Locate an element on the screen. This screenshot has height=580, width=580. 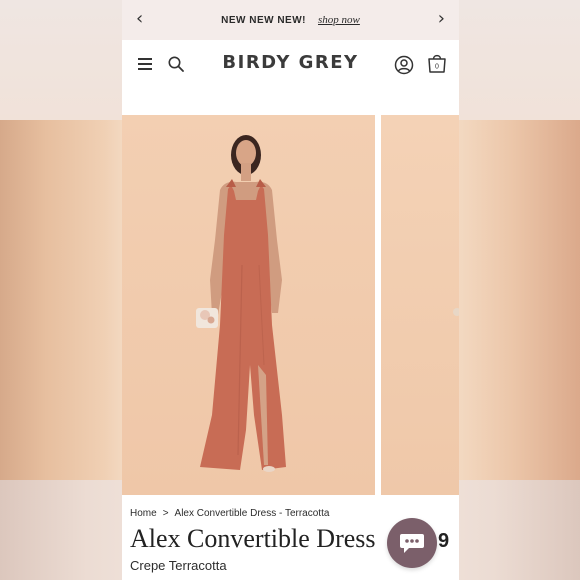
chat-bubble-icon is located at coordinates (412, 543).